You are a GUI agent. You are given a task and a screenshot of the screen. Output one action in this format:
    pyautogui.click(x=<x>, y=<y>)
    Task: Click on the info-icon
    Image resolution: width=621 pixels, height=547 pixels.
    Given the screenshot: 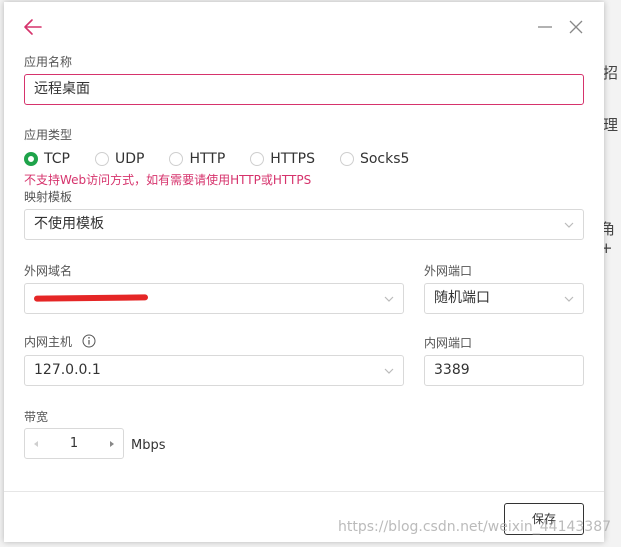 What is the action you would take?
    pyautogui.click(x=89, y=341)
    